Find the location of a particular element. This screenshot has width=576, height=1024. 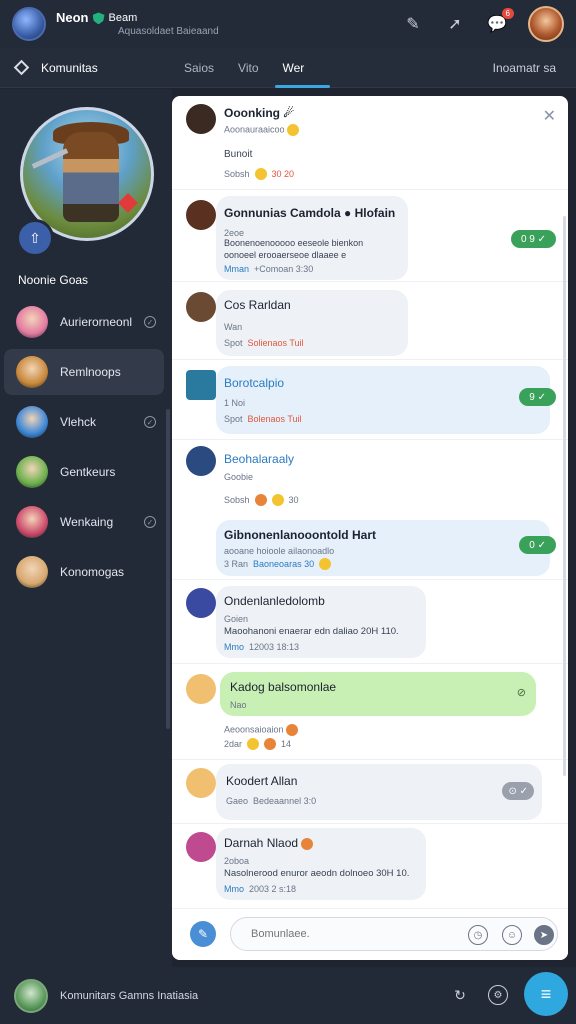

top-bar: Neon Beam Aquasoldaet Baieaand ✎ ➚ 💬 6 is located at coordinates (288, 24).